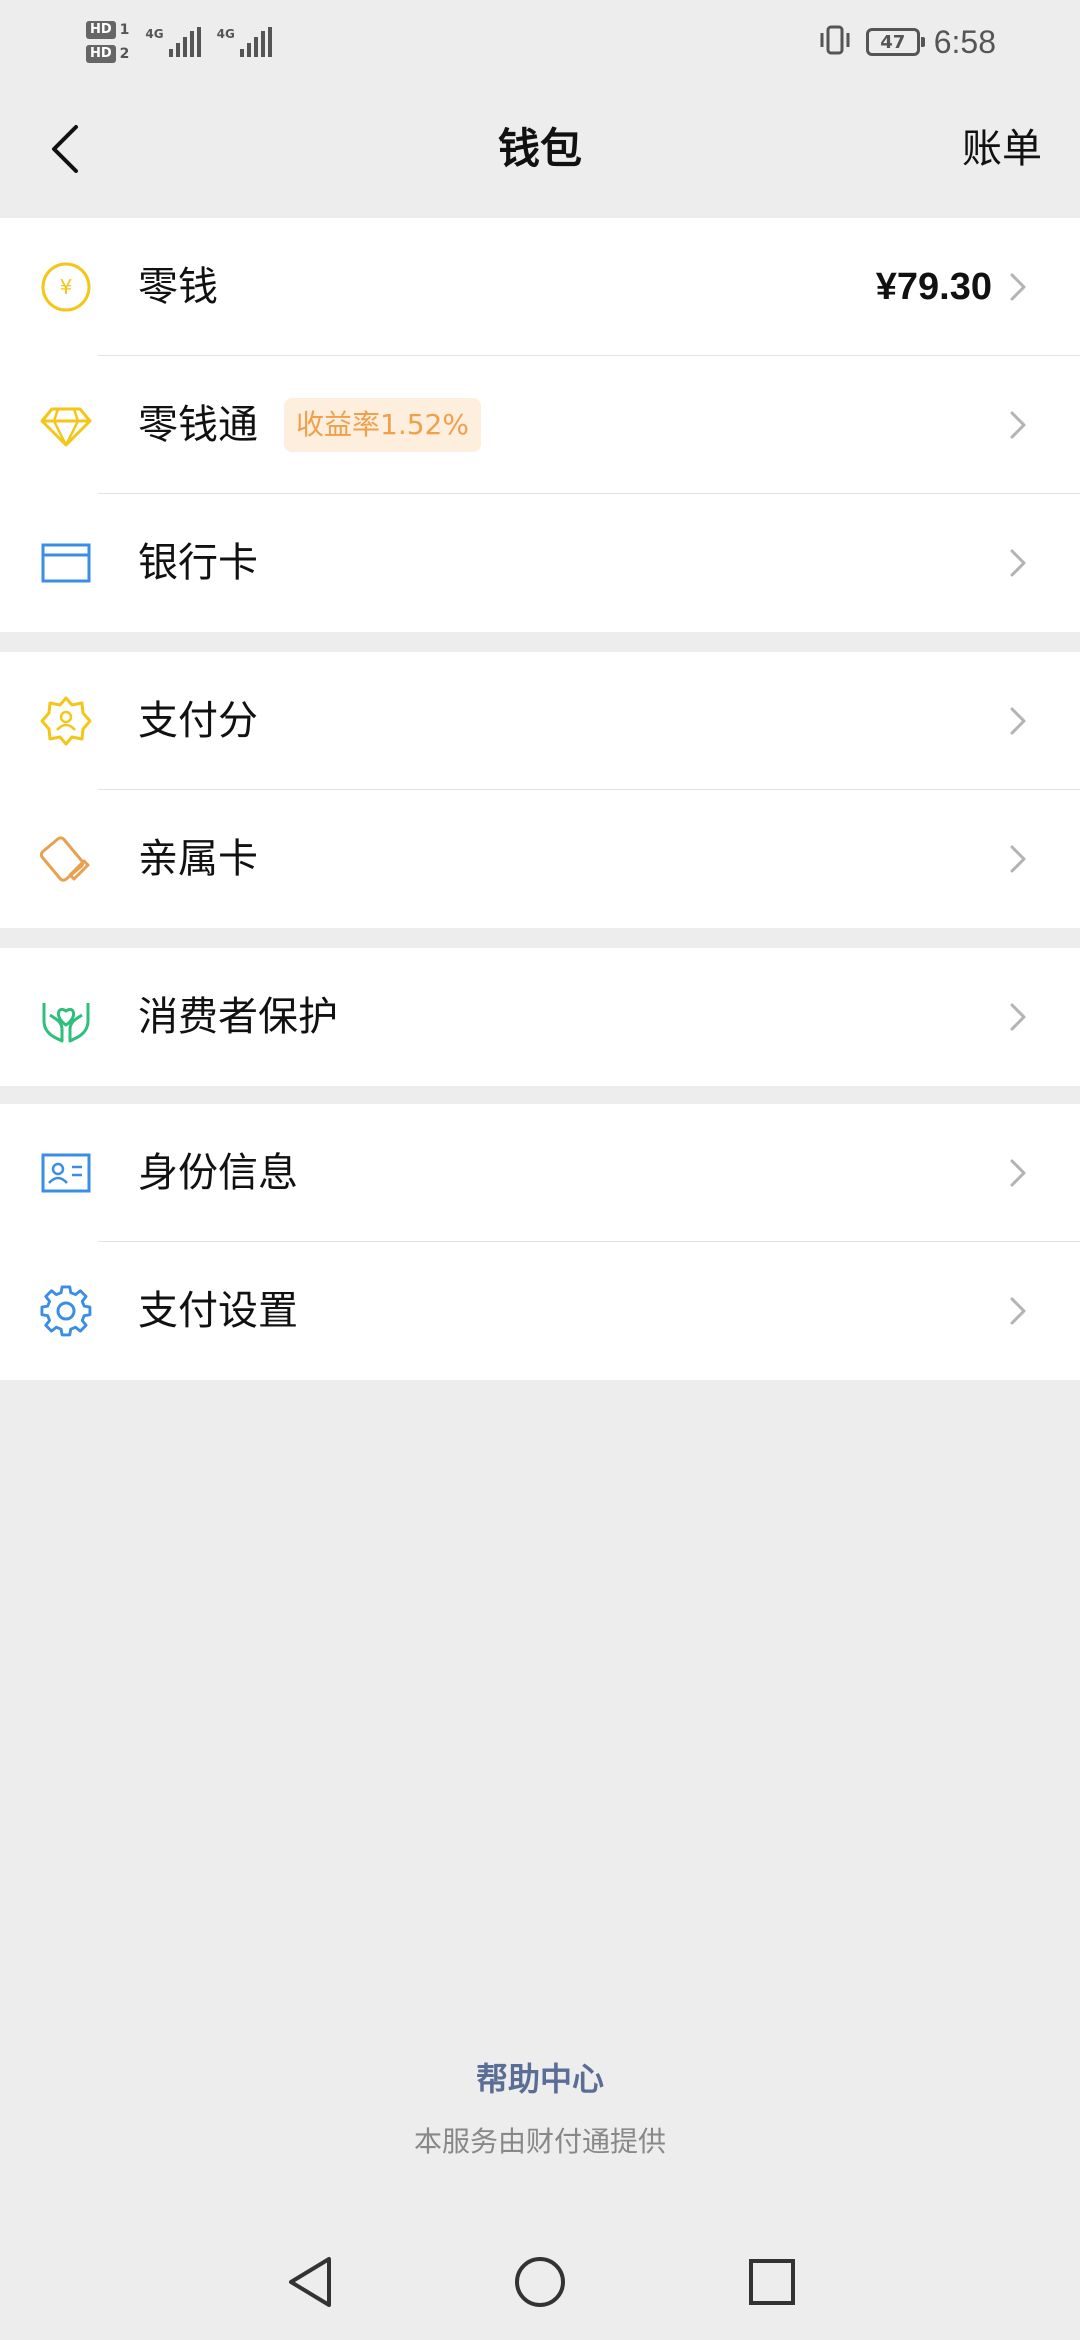 This screenshot has height=2340, width=1080. What do you see at coordinates (835, 42) in the screenshot?
I see `vibrate-icon` at bounding box center [835, 42].